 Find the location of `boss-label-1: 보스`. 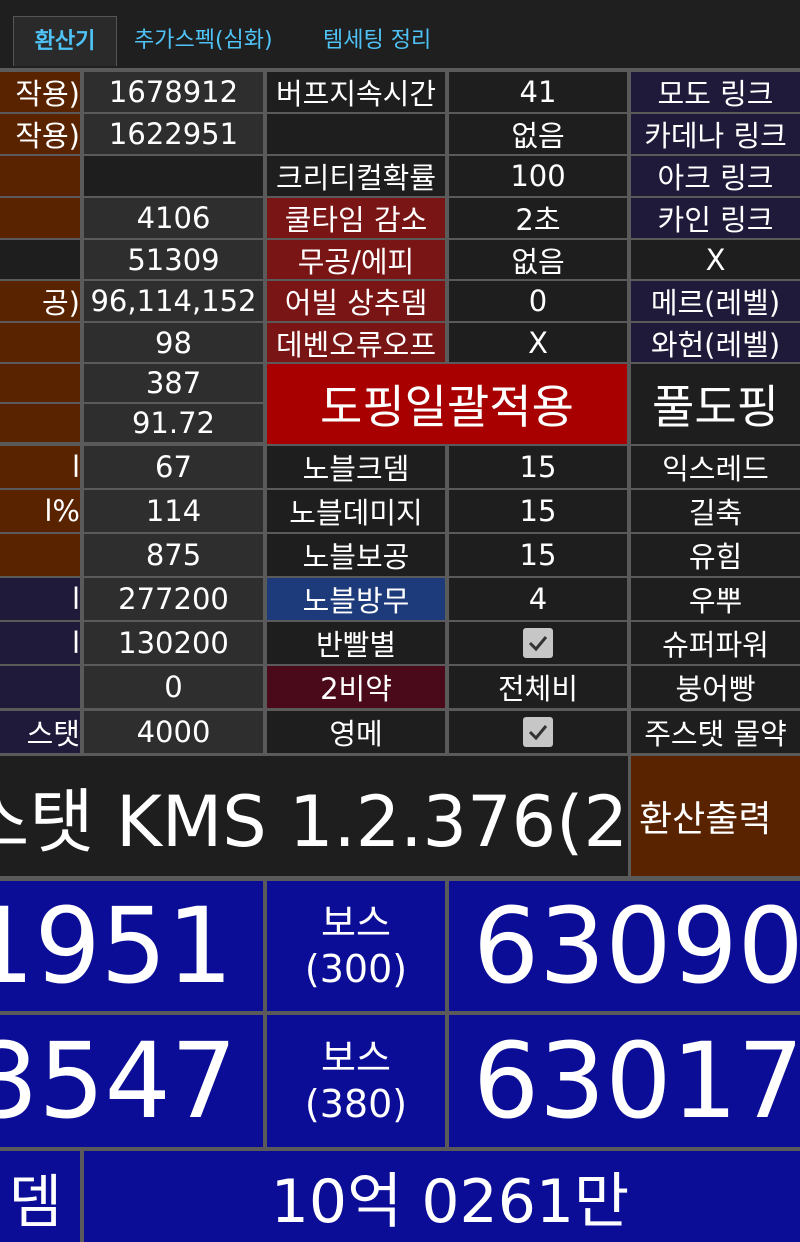

boss-label-1: 보스 is located at coordinates (356, 923).